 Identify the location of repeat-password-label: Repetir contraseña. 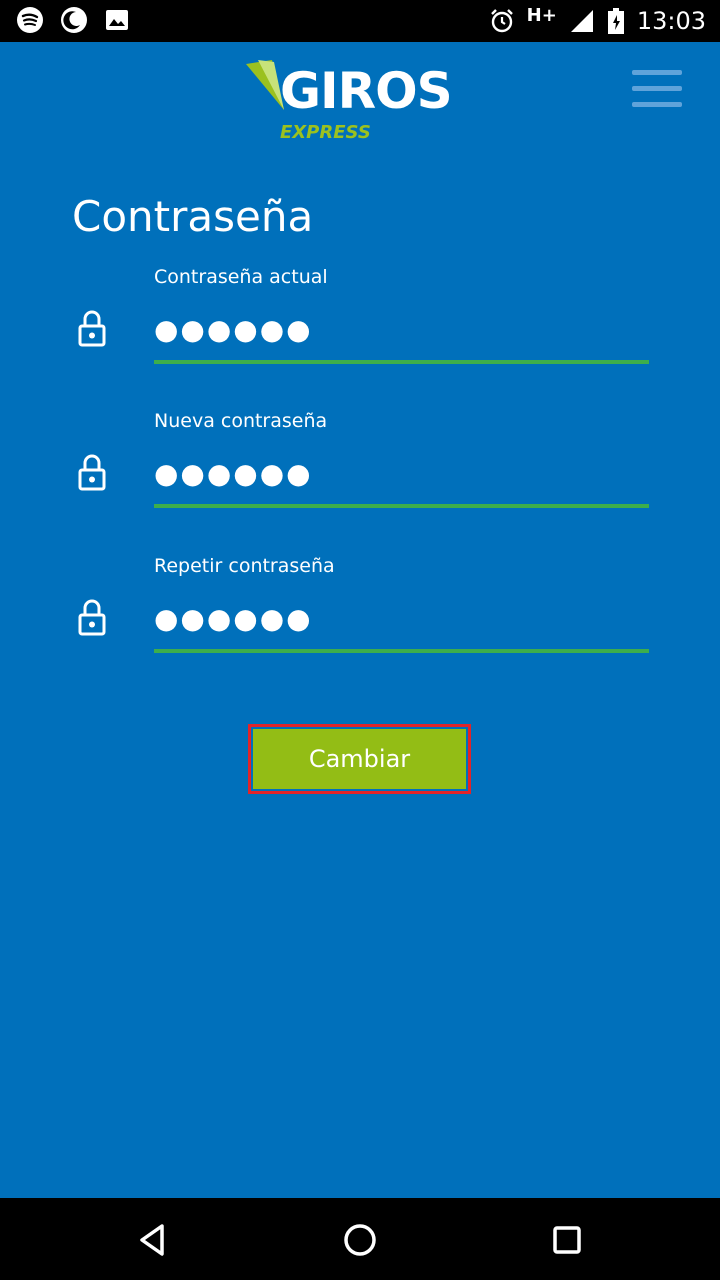
(244, 566).